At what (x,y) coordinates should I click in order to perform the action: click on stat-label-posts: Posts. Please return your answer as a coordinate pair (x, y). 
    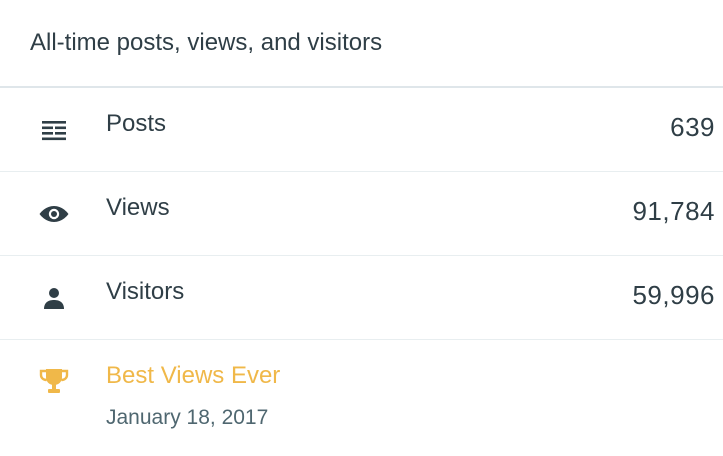
    Looking at the image, I should click on (136, 123).